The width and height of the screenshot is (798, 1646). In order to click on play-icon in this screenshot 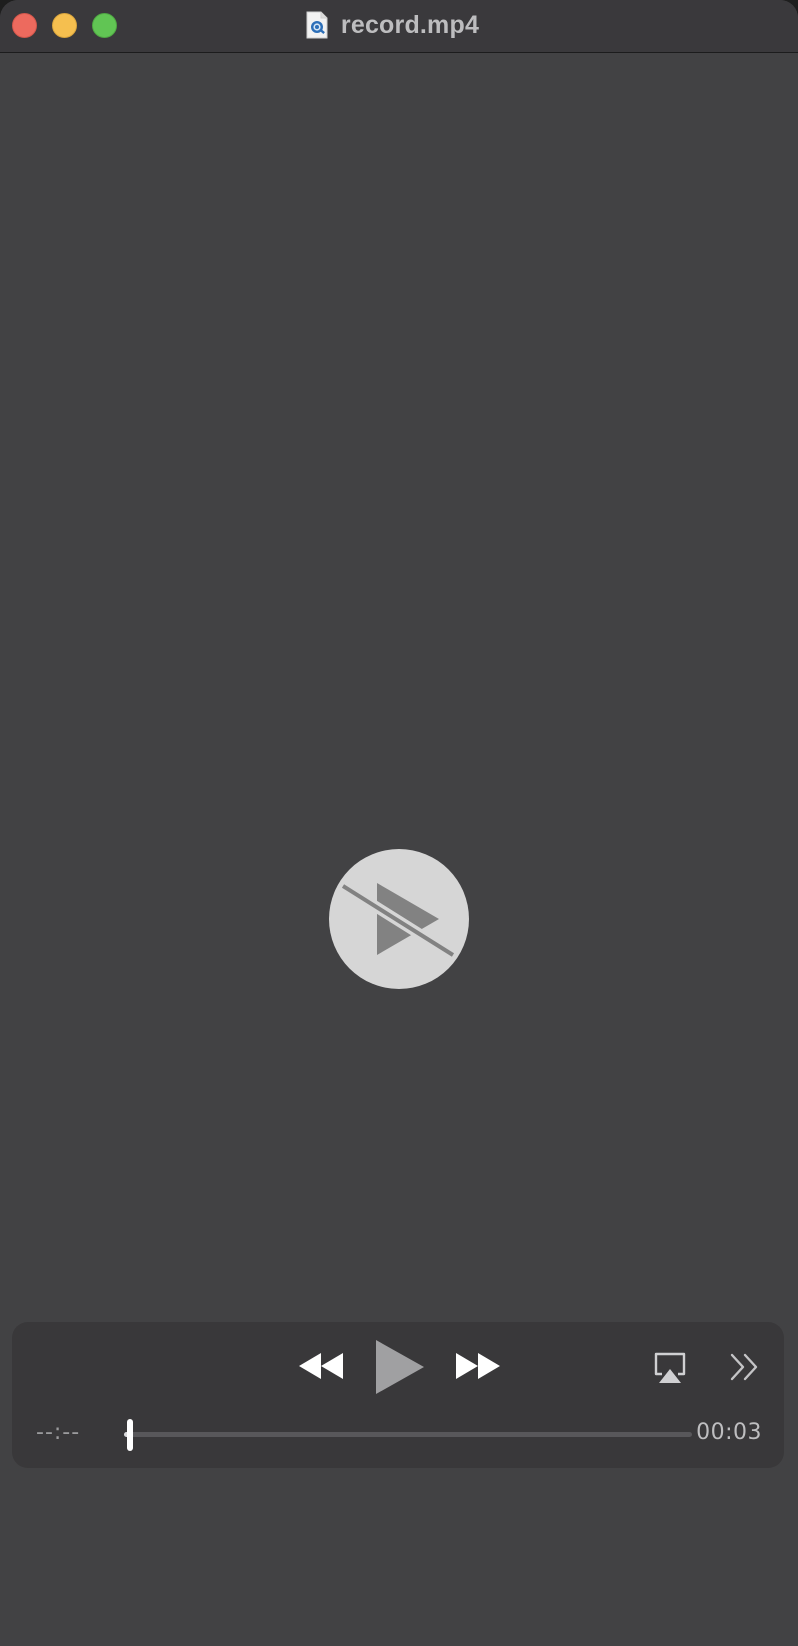, I will do `click(400, 1367)`.